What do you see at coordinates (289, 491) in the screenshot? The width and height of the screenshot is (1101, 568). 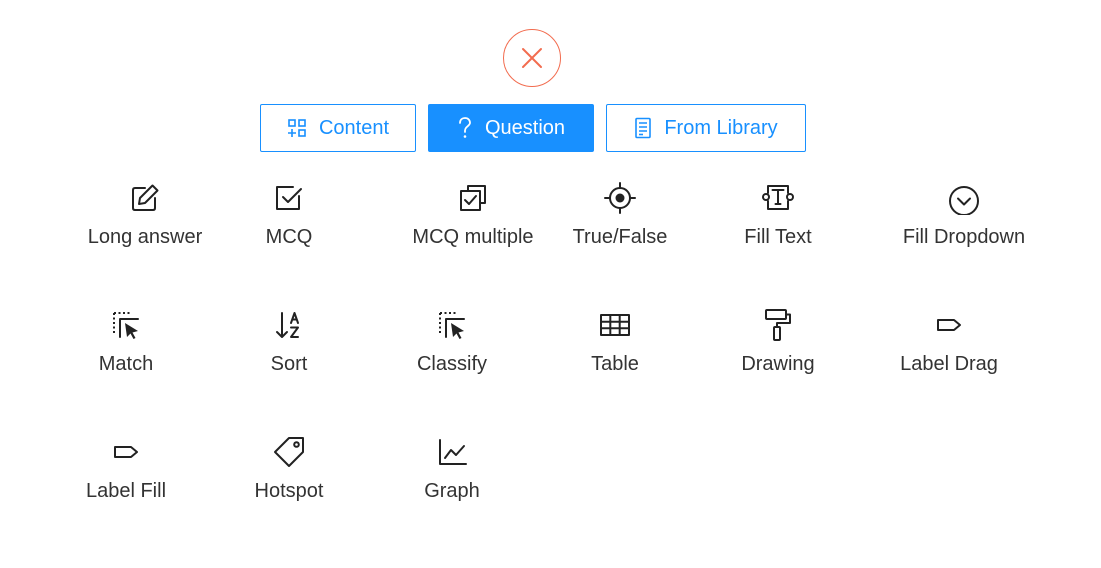 I see `question-type-label: Hotspot` at bounding box center [289, 491].